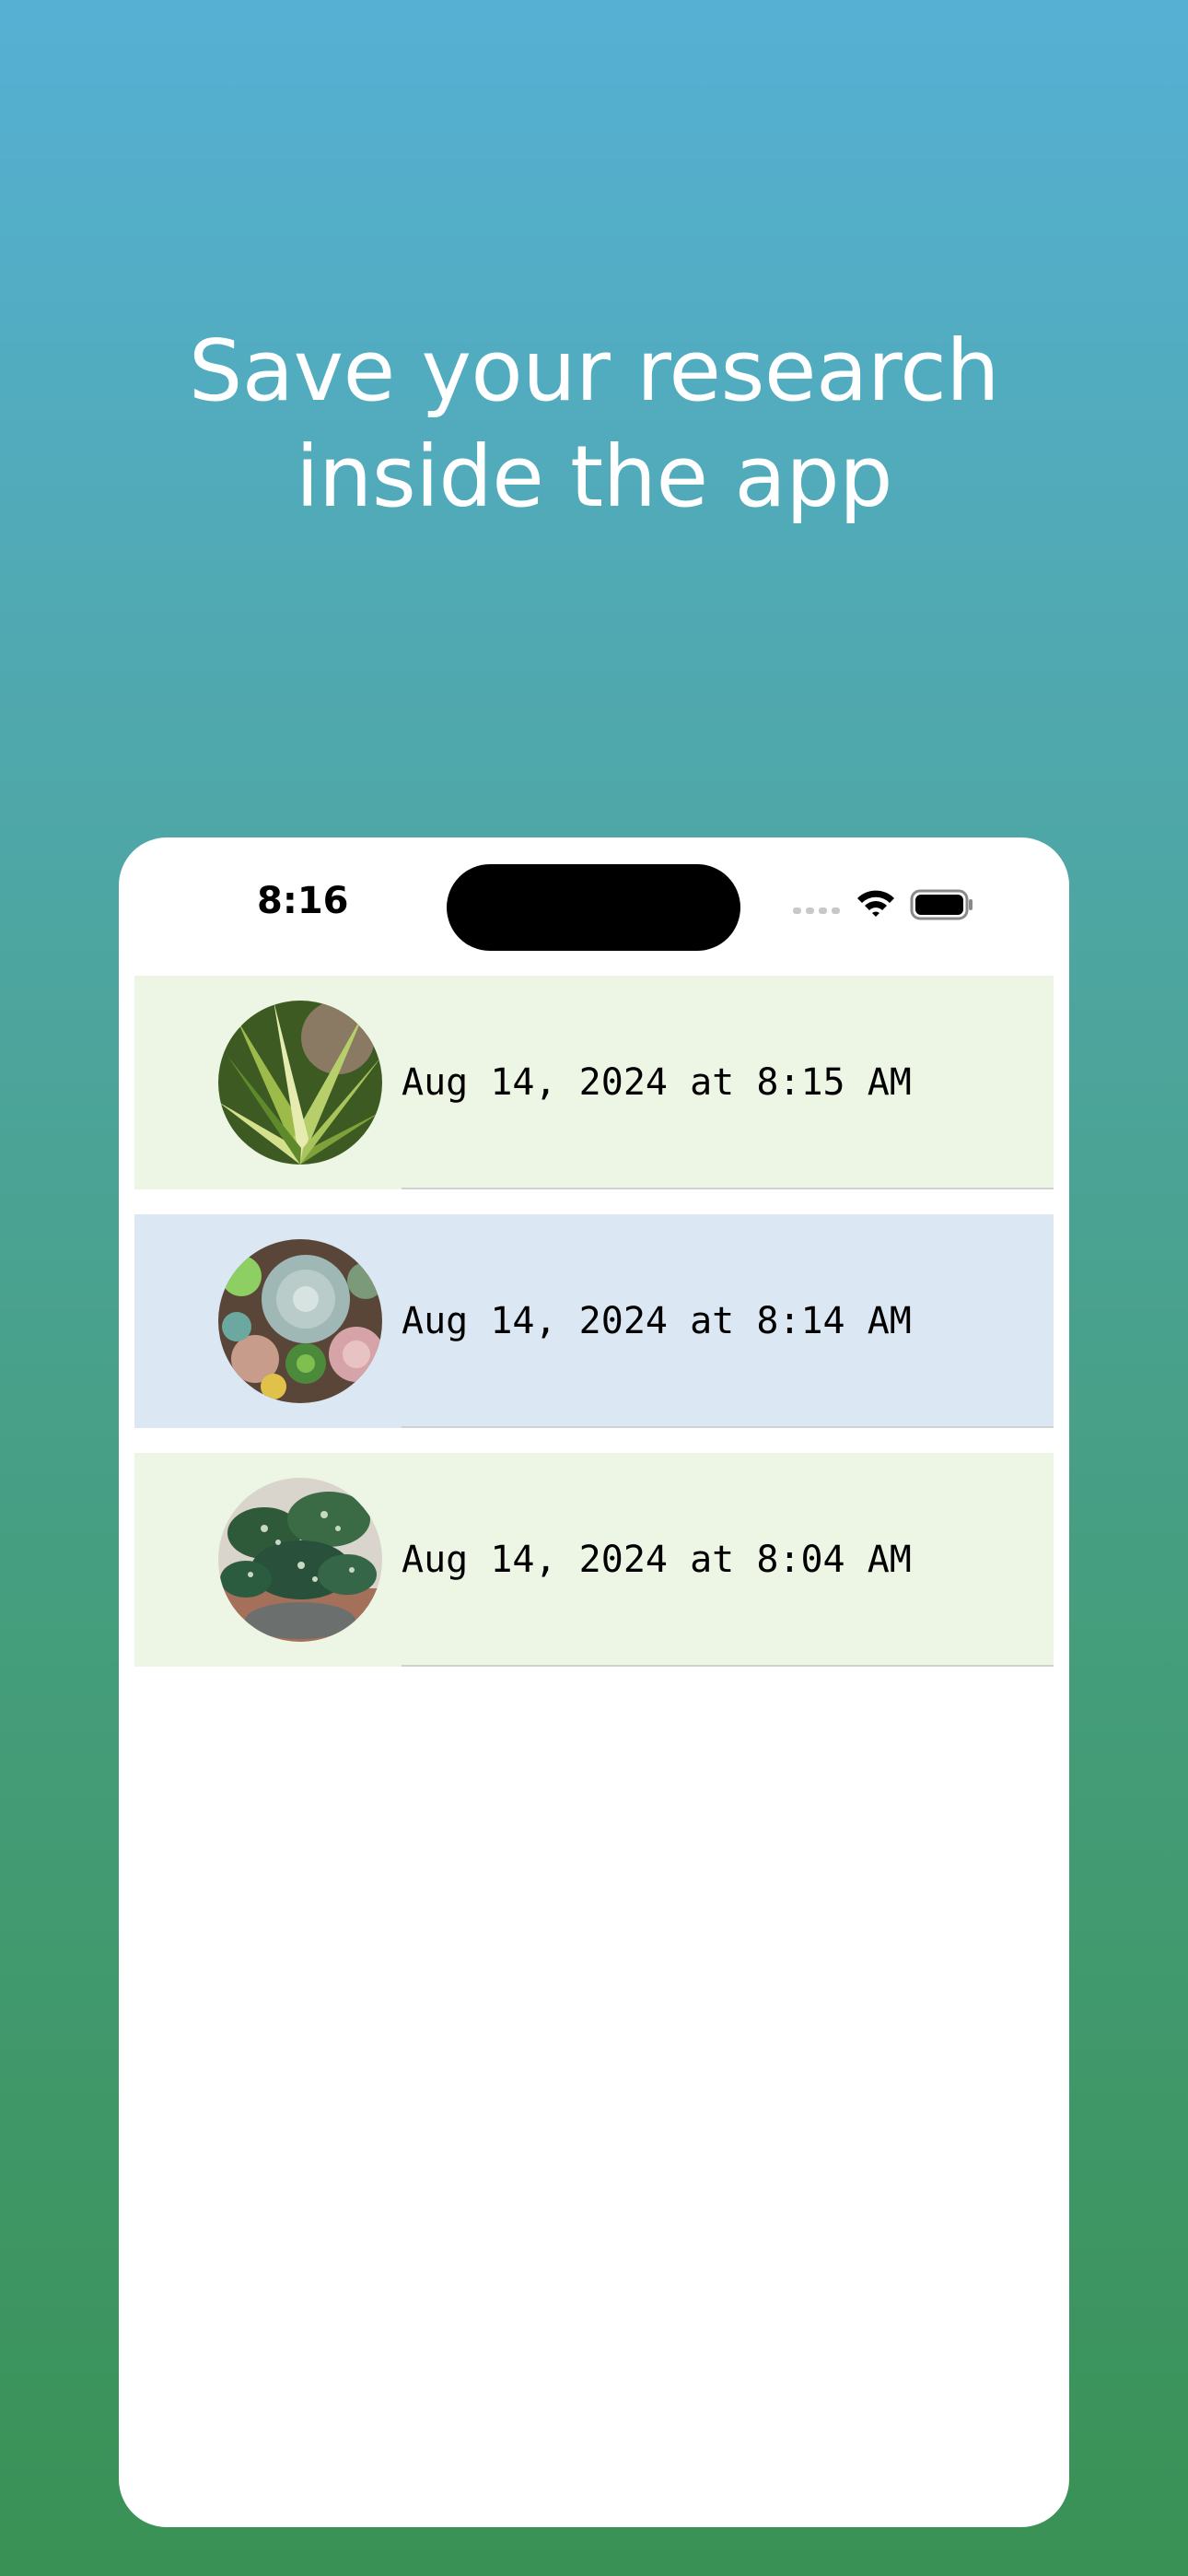  Describe the element at coordinates (817, 911) in the screenshot. I see `cellular-signal-icon` at that location.